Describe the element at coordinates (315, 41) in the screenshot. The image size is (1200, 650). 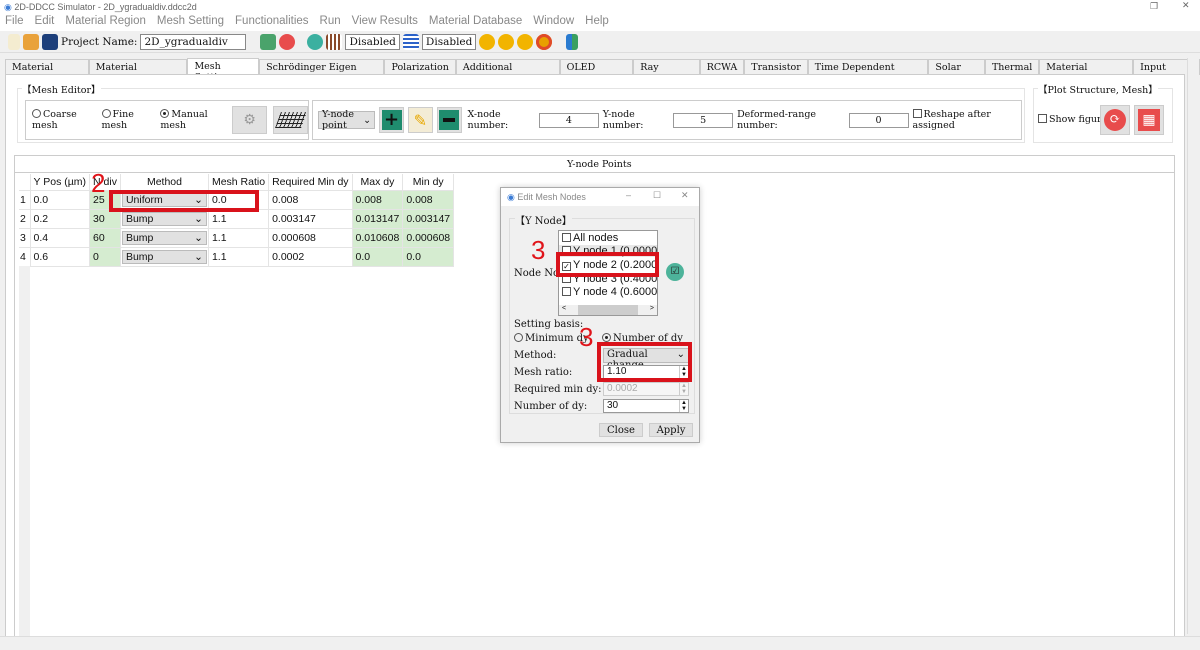
I see `network-icon` at that location.